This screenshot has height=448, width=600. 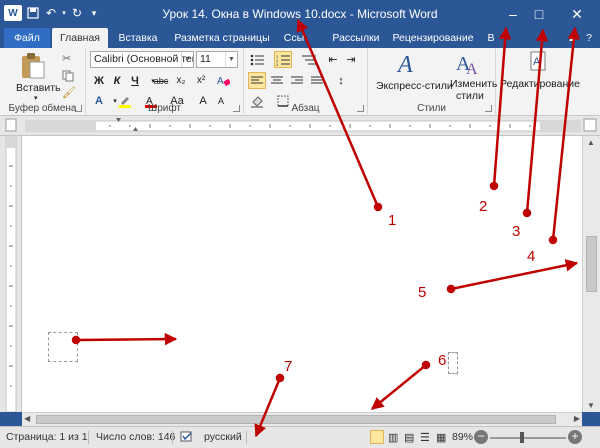 What do you see at coordinates (539, 14) in the screenshot?
I see `maximize-button: □` at bounding box center [539, 14].